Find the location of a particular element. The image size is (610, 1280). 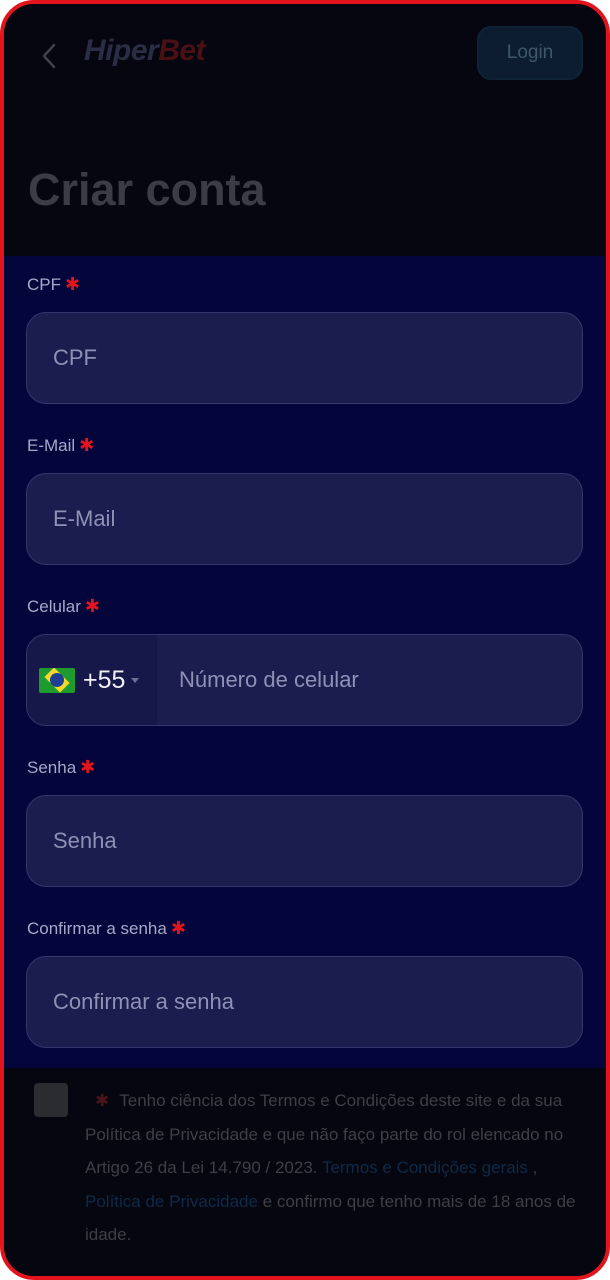

confirm-password-label: Confirmar a senha ✱ is located at coordinates (106, 928).